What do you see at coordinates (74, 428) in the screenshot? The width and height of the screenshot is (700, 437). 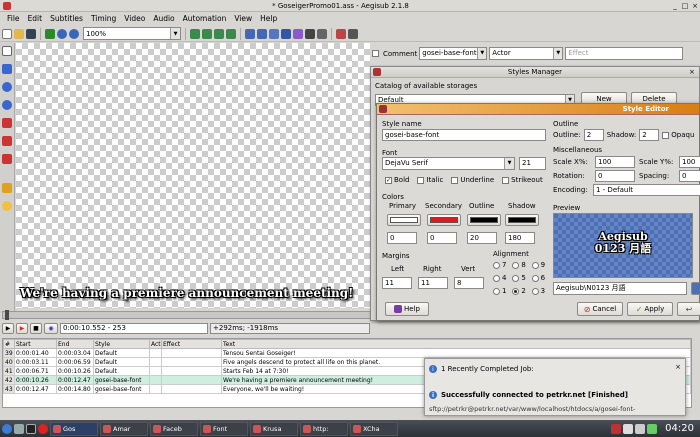 I see `taskbar-task: Gos` at bounding box center [74, 428].